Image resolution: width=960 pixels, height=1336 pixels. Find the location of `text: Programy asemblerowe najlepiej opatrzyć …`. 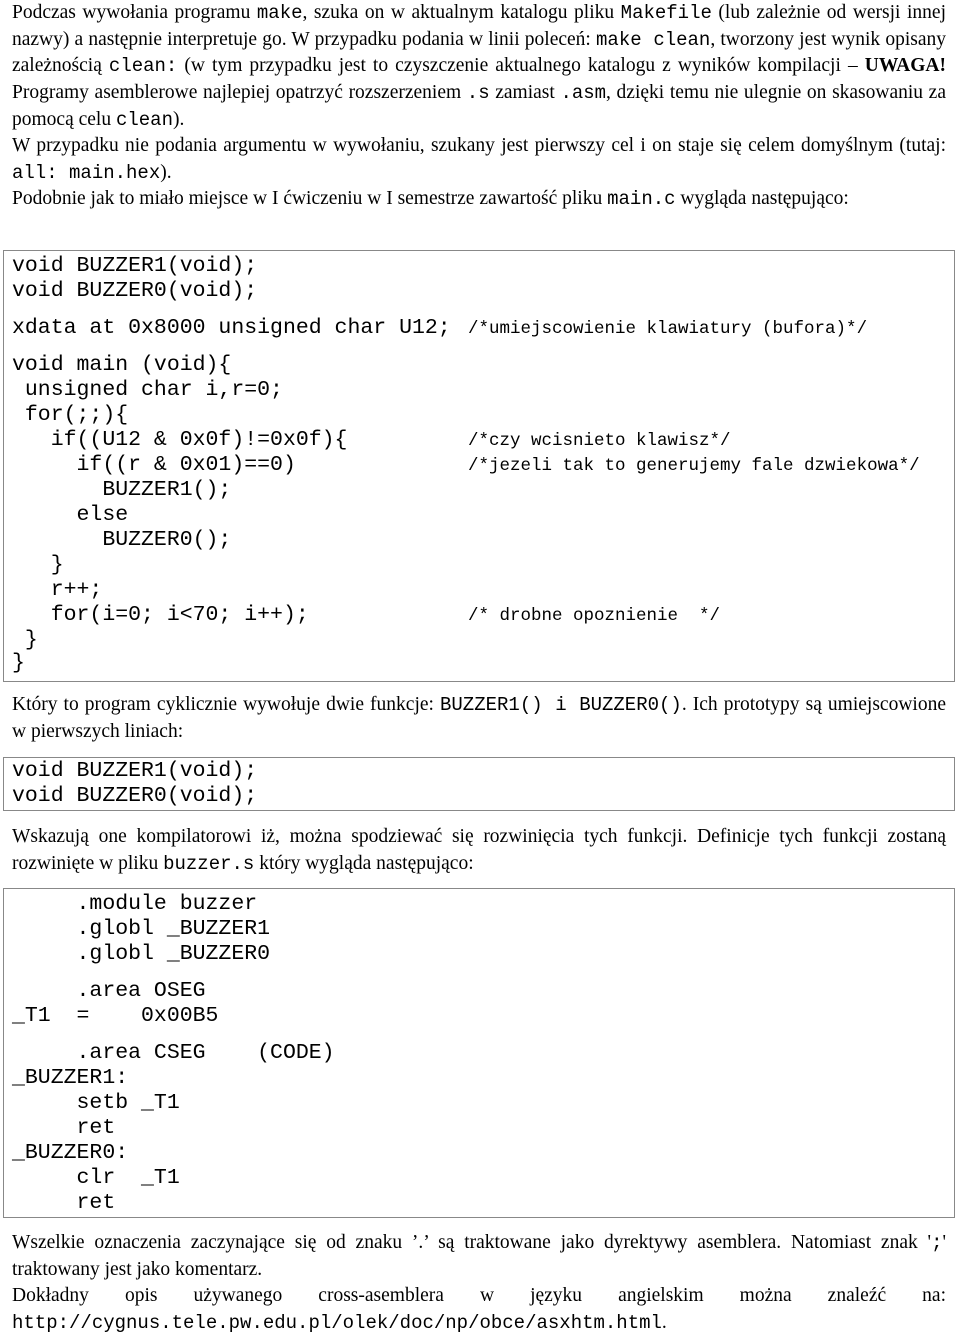

text: Programy asemblerowe najlepiej opatrzyć … is located at coordinates (239, 93).